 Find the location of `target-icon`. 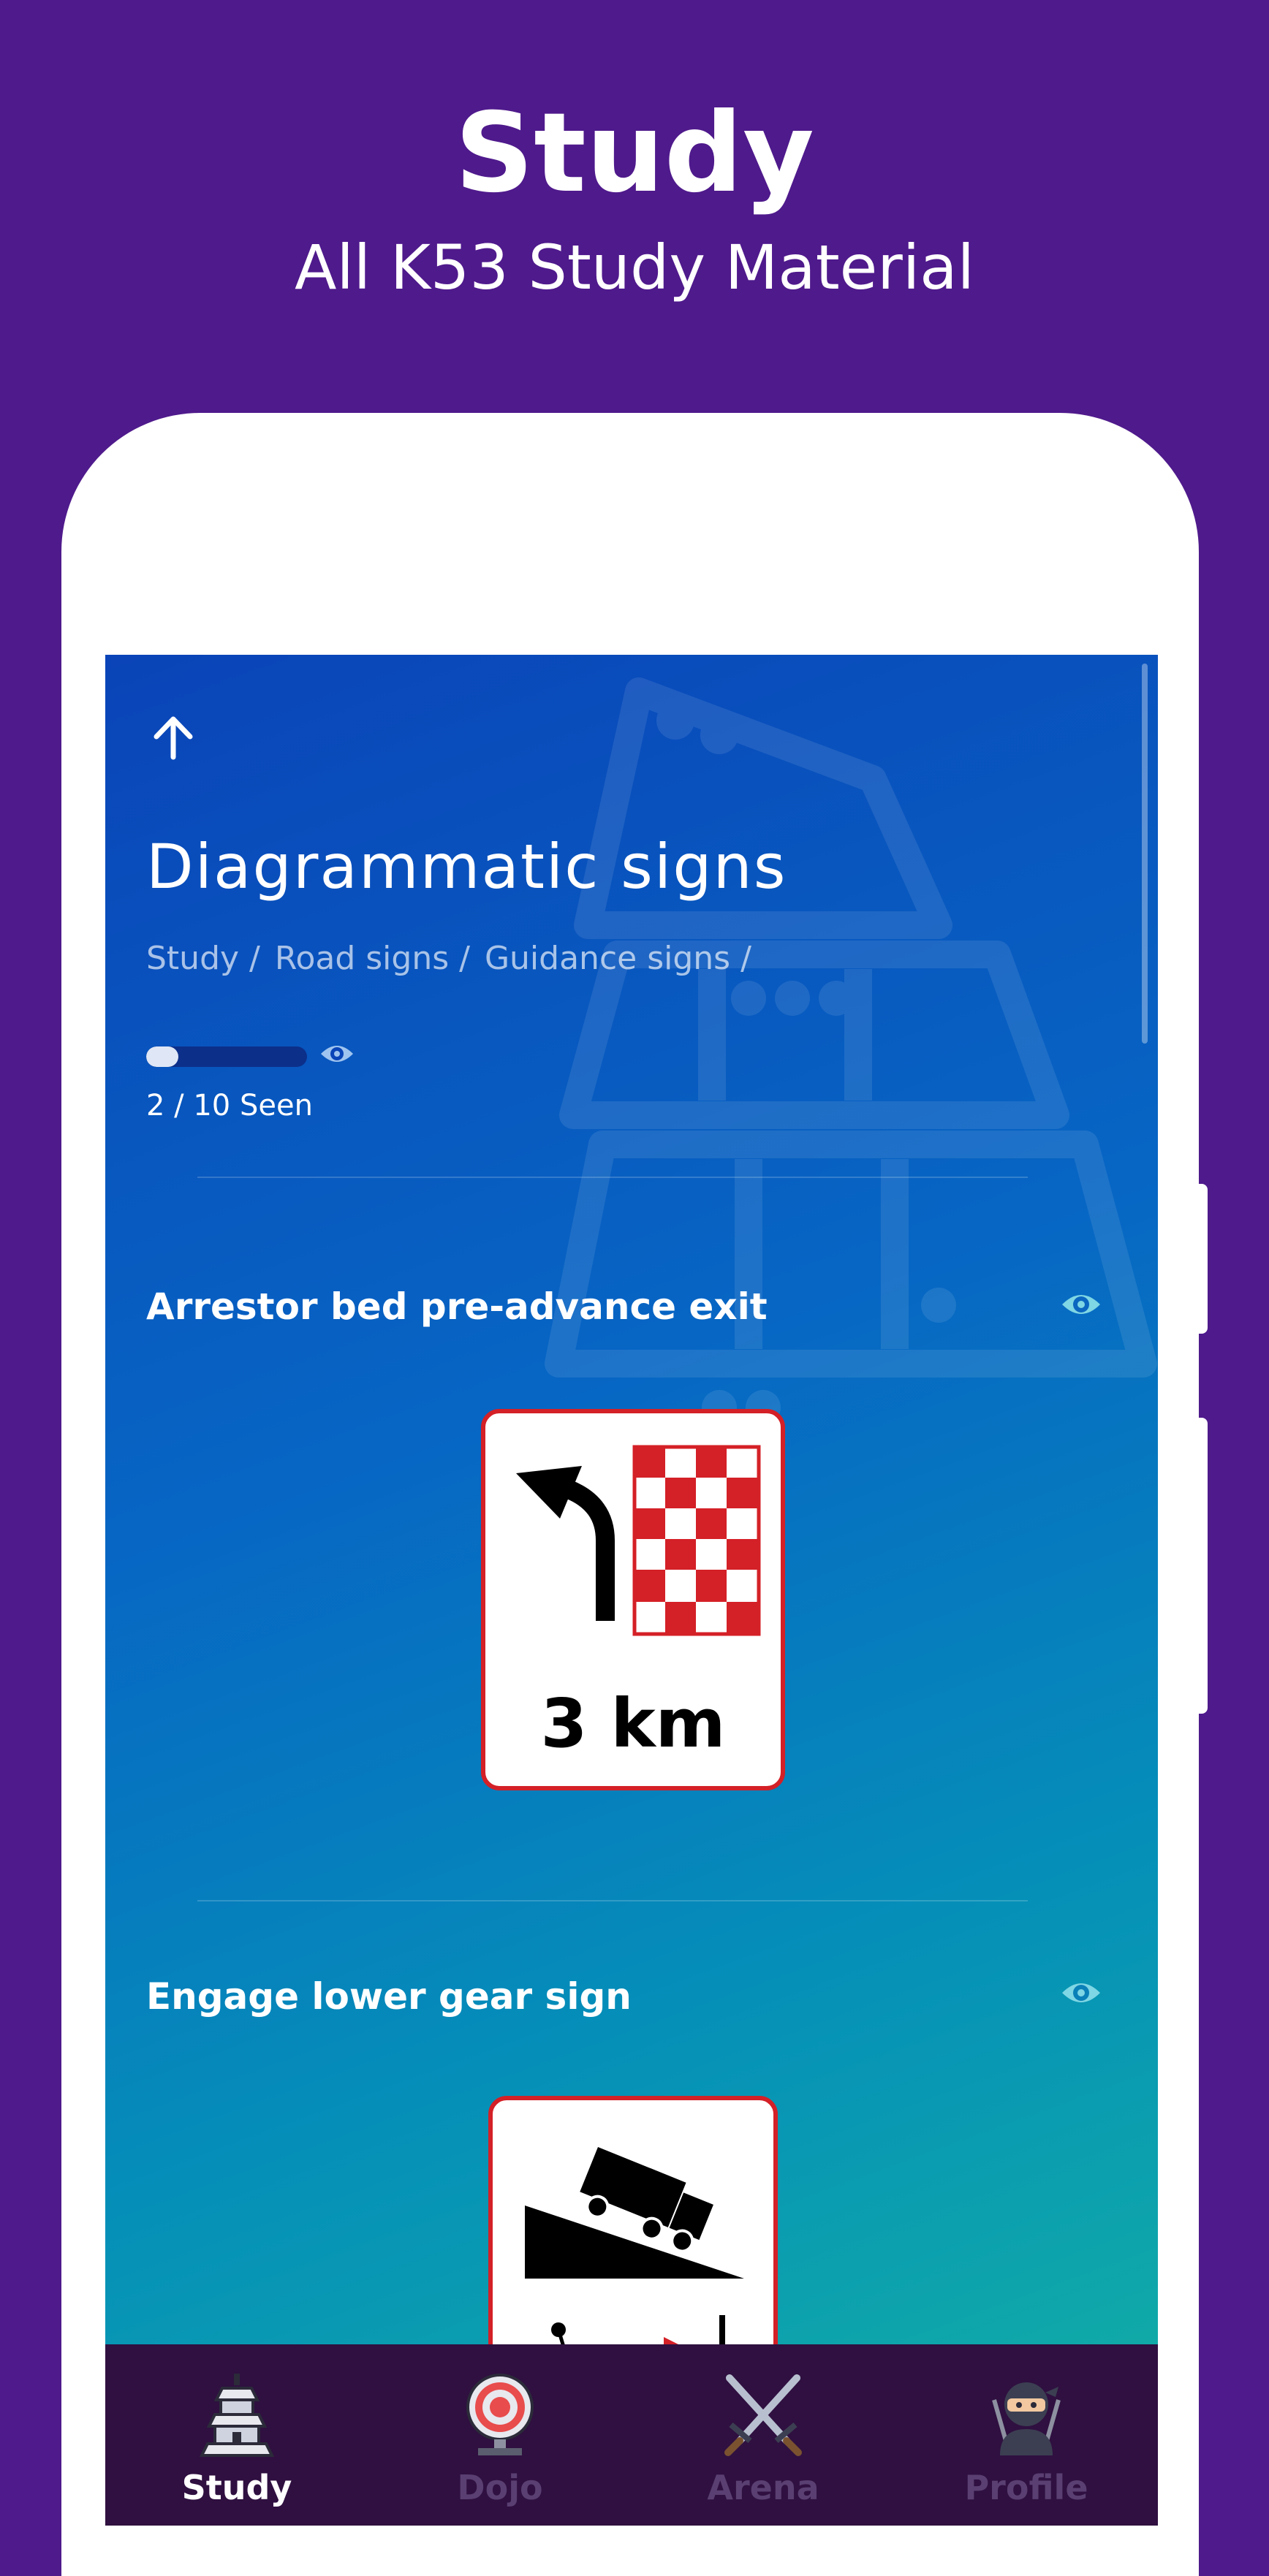

target-icon is located at coordinates (500, 2414).